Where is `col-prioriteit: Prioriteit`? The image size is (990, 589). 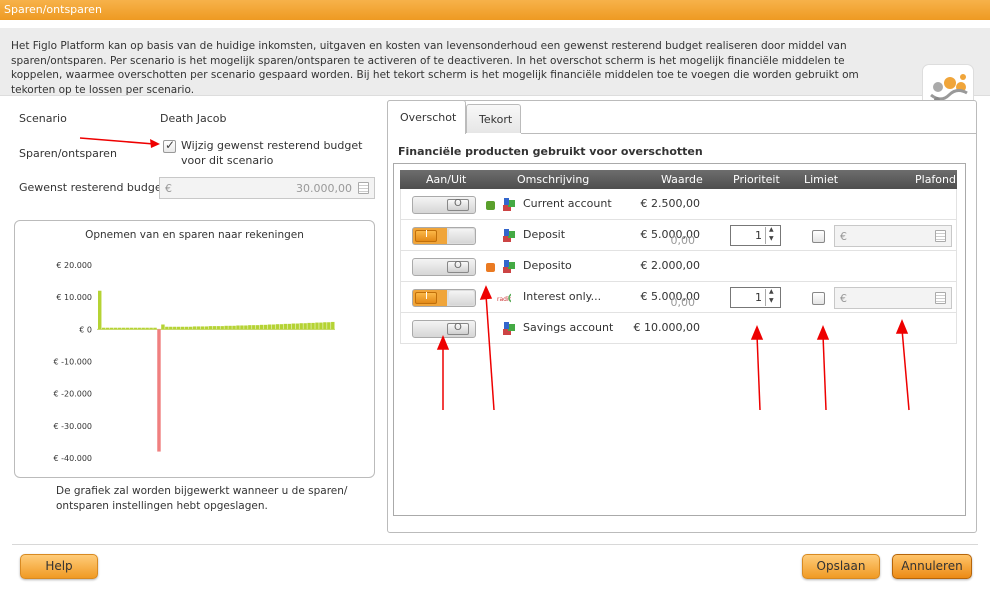
col-prioriteit: Prioriteit is located at coordinates (756, 179).